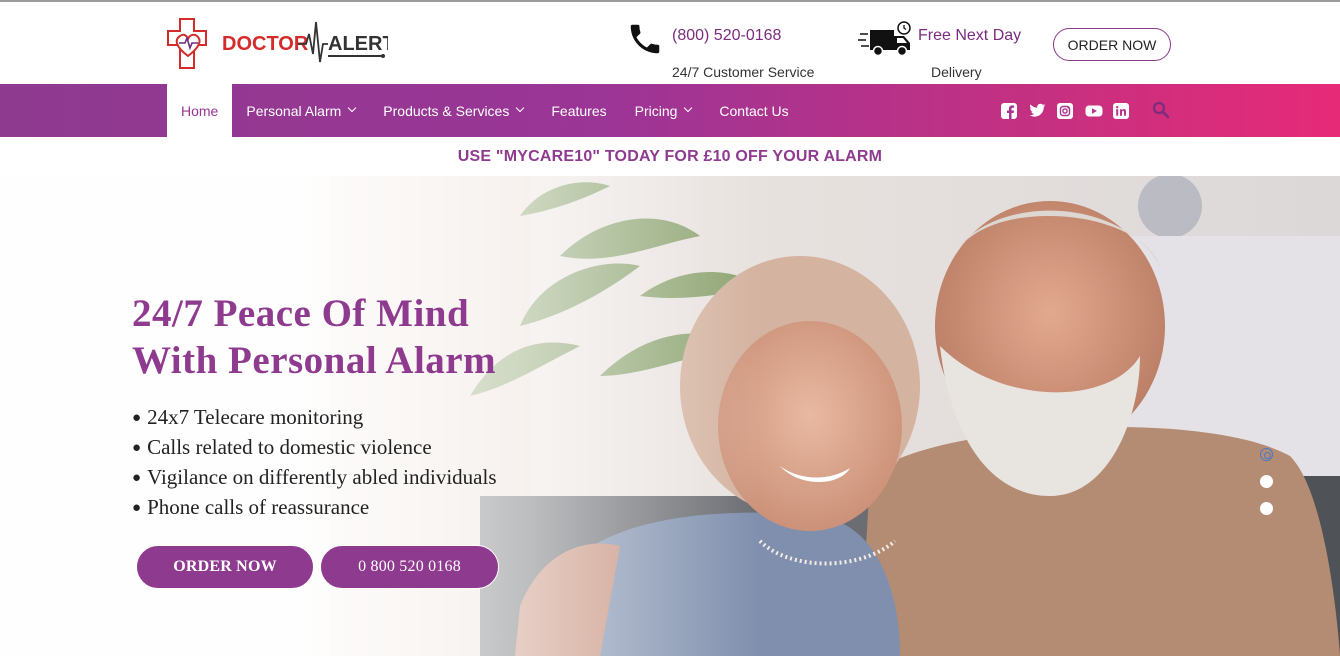  Describe the element at coordinates (225, 567) in the screenshot. I see `hero-order-now-button: ORDER NOW` at that location.